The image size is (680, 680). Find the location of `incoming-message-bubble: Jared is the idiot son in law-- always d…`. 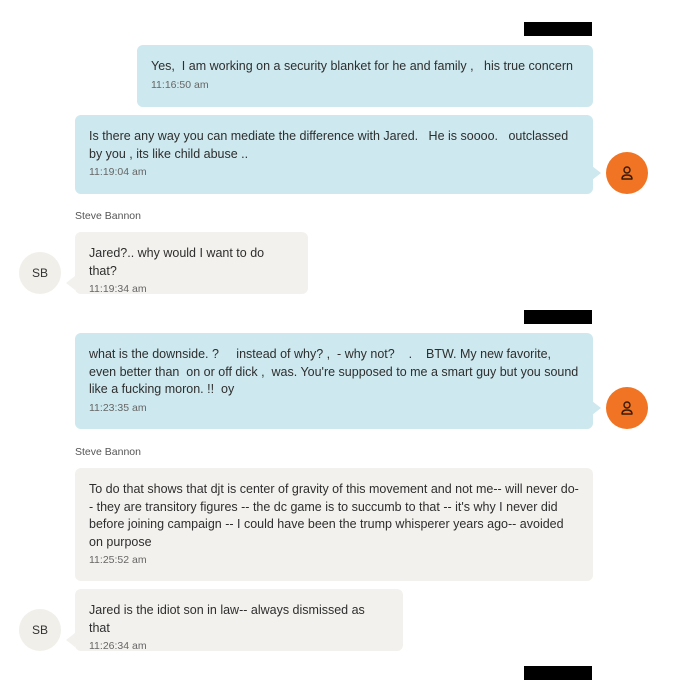

incoming-message-bubble: Jared is the idiot son in law-- always d… is located at coordinates (239, 620).